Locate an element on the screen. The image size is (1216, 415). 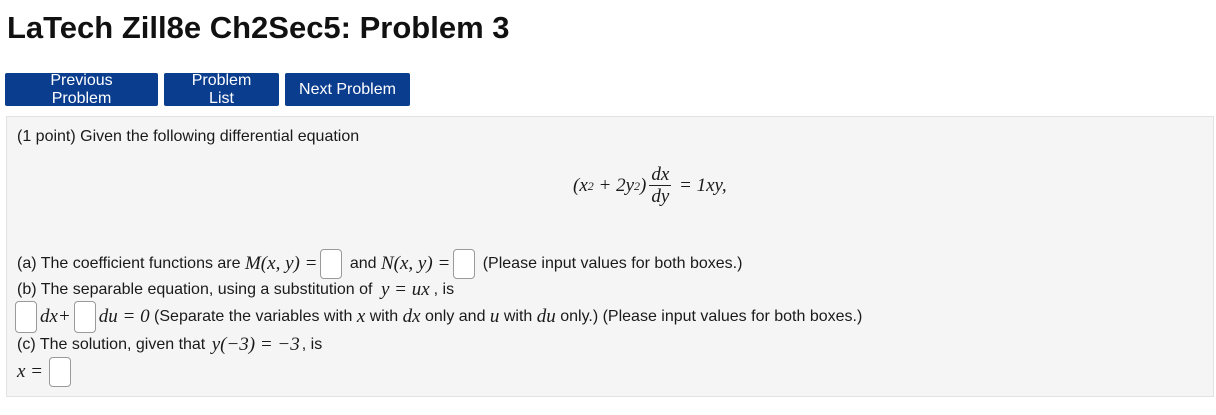
var-u: u is located at coordinates (494, 316).